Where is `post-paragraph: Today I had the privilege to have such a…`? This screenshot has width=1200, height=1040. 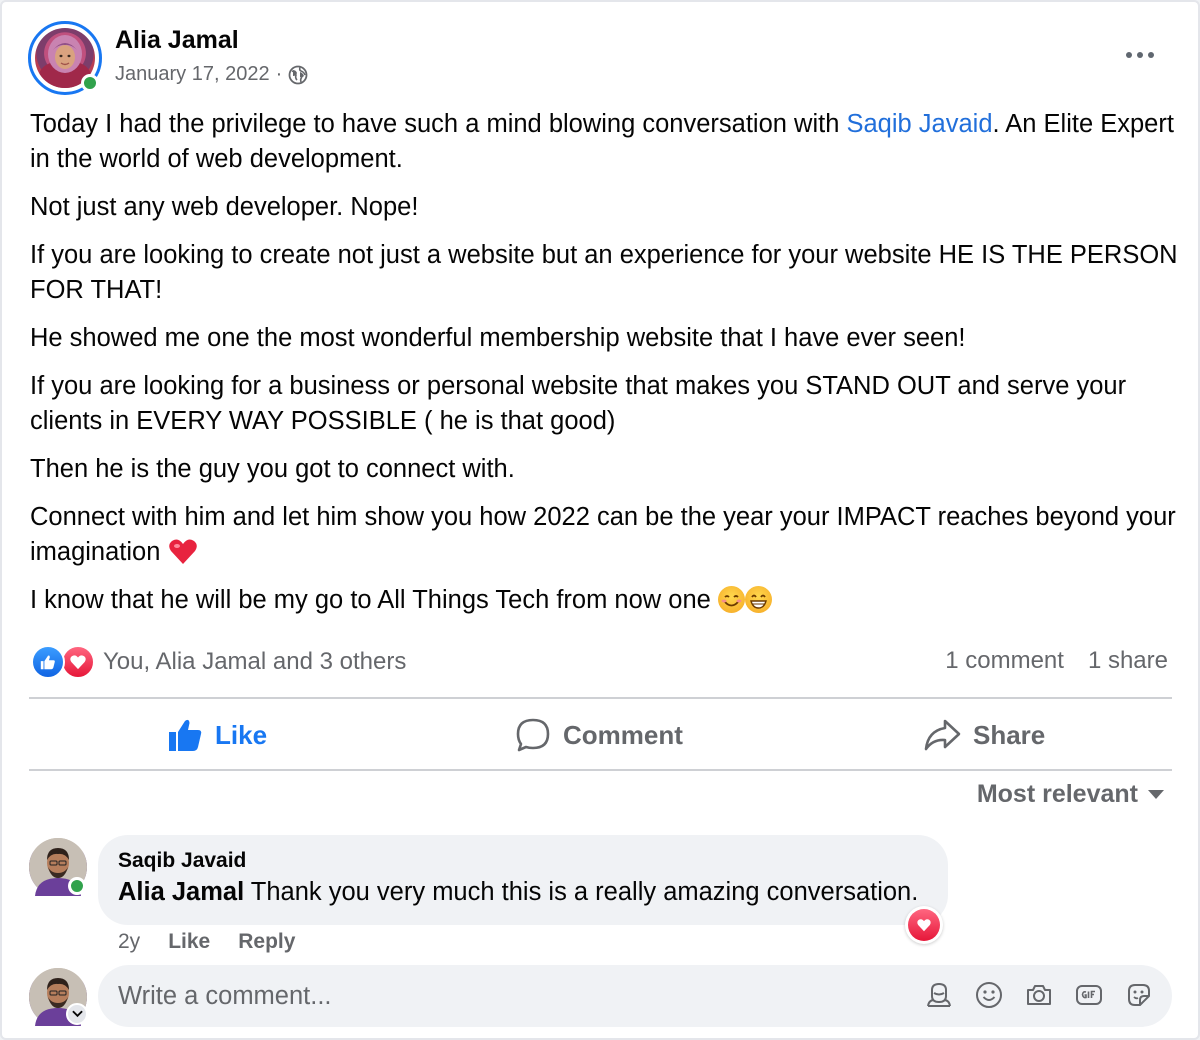
post-paragraph: Today I had the privilege to have such a… is located at coordinates (605, 142).